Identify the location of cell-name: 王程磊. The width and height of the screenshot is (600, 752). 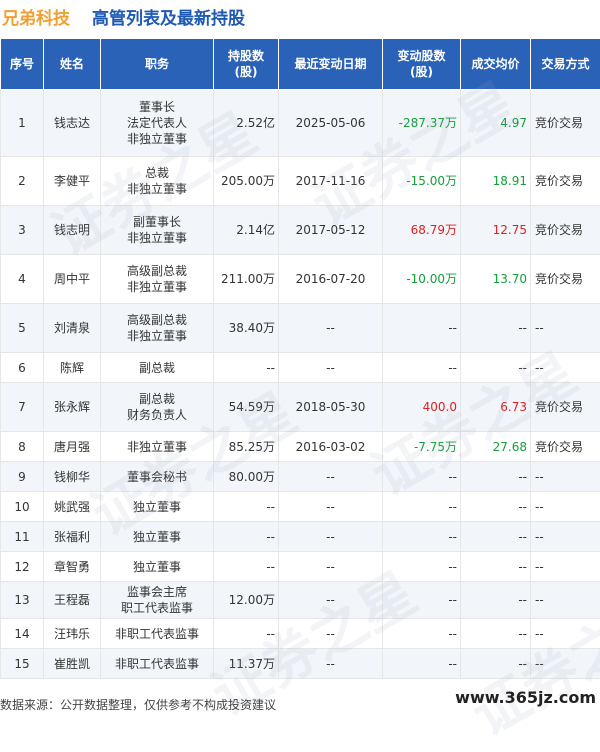
(72, 600).